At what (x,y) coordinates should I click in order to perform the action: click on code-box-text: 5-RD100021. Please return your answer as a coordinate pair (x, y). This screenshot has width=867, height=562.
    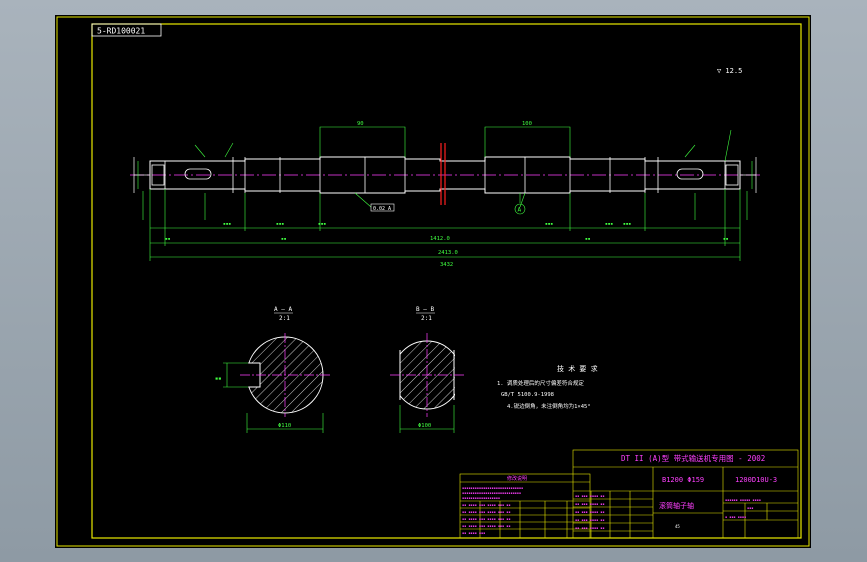
    Looking at the image, I should click on (121, 31).